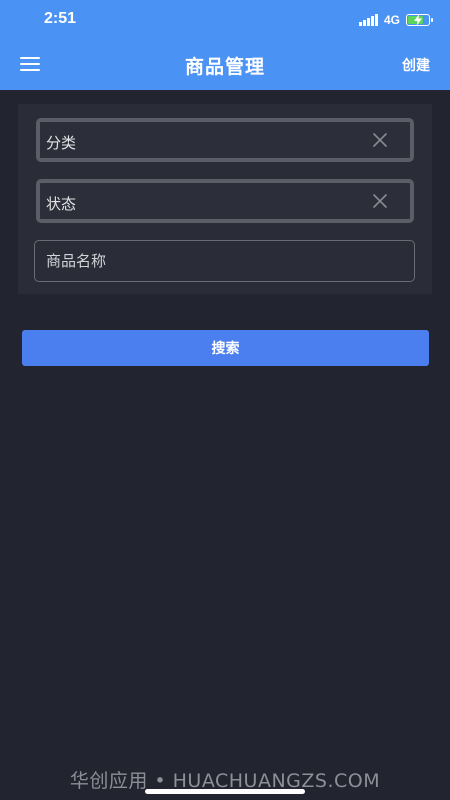 This screenshot has width=450, height=800. I want to click on category-clear-icon, so click(380, 140).